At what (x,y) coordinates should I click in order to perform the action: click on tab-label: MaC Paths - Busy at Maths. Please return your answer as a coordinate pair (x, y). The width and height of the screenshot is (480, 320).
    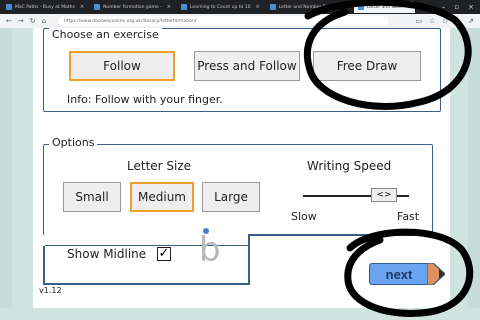
    Looking at the image, I should click on (45, 7).